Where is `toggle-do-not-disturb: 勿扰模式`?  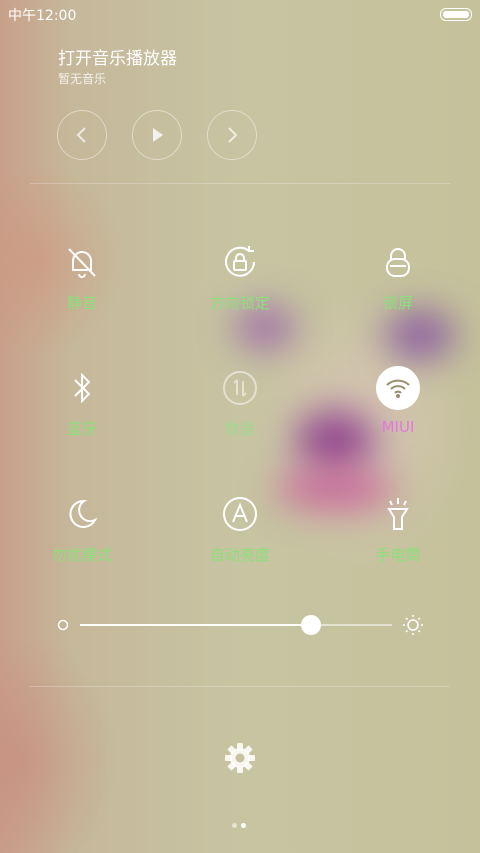
toggle-do-not-disturb: 勿扰模式 is located at coordinates (82, 537).